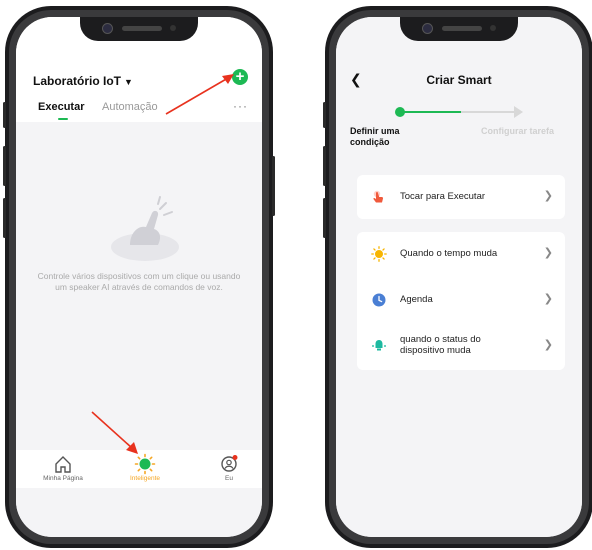  I want to click on page-title: Criar Smart, so click(459, 80).